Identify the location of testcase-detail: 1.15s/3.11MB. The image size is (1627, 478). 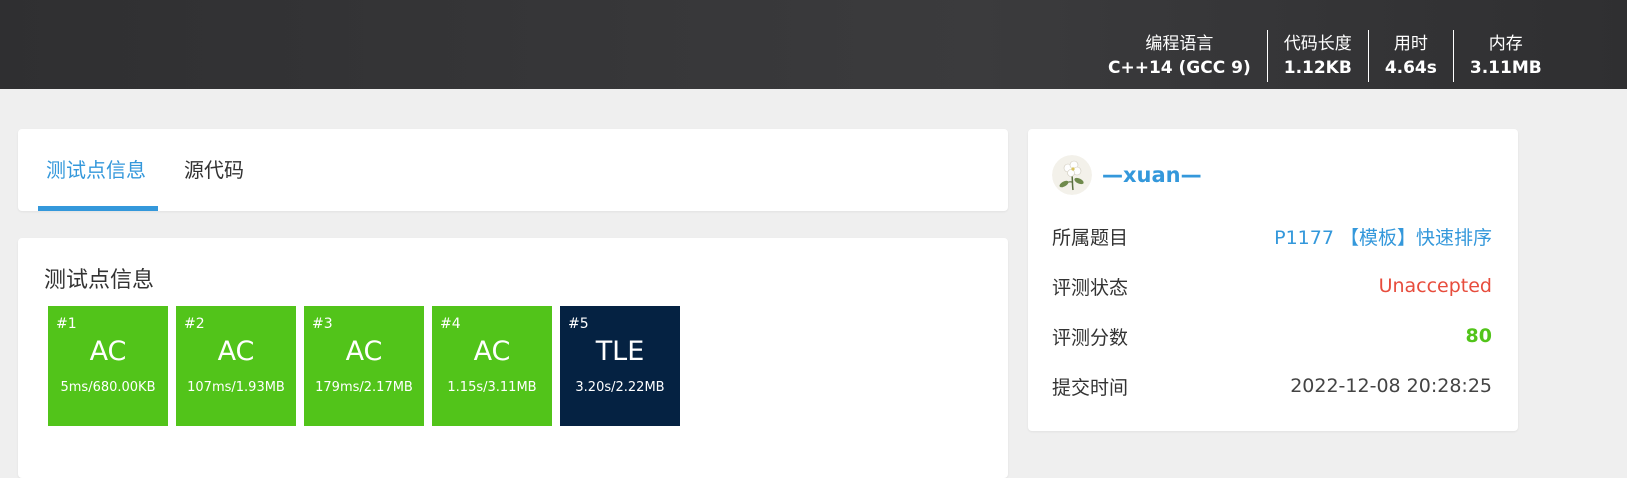
(492, 387).